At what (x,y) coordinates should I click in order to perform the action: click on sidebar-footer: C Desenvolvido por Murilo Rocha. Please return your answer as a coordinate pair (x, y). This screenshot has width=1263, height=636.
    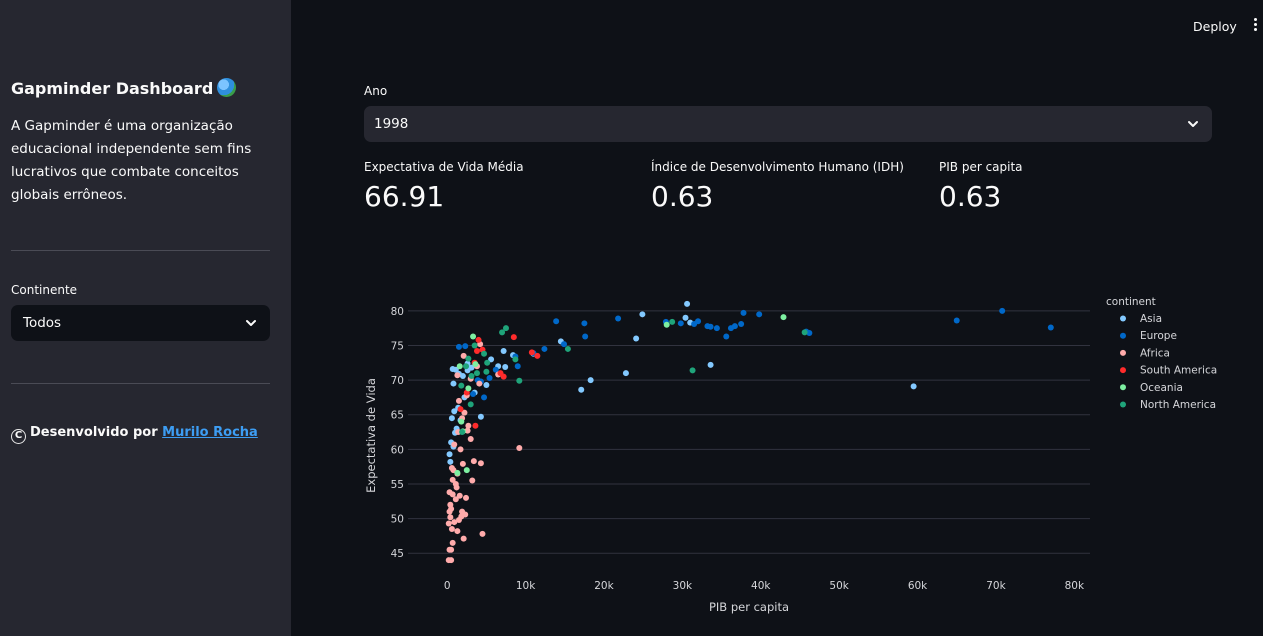
    Looking at the image, I should click on (134, 434).